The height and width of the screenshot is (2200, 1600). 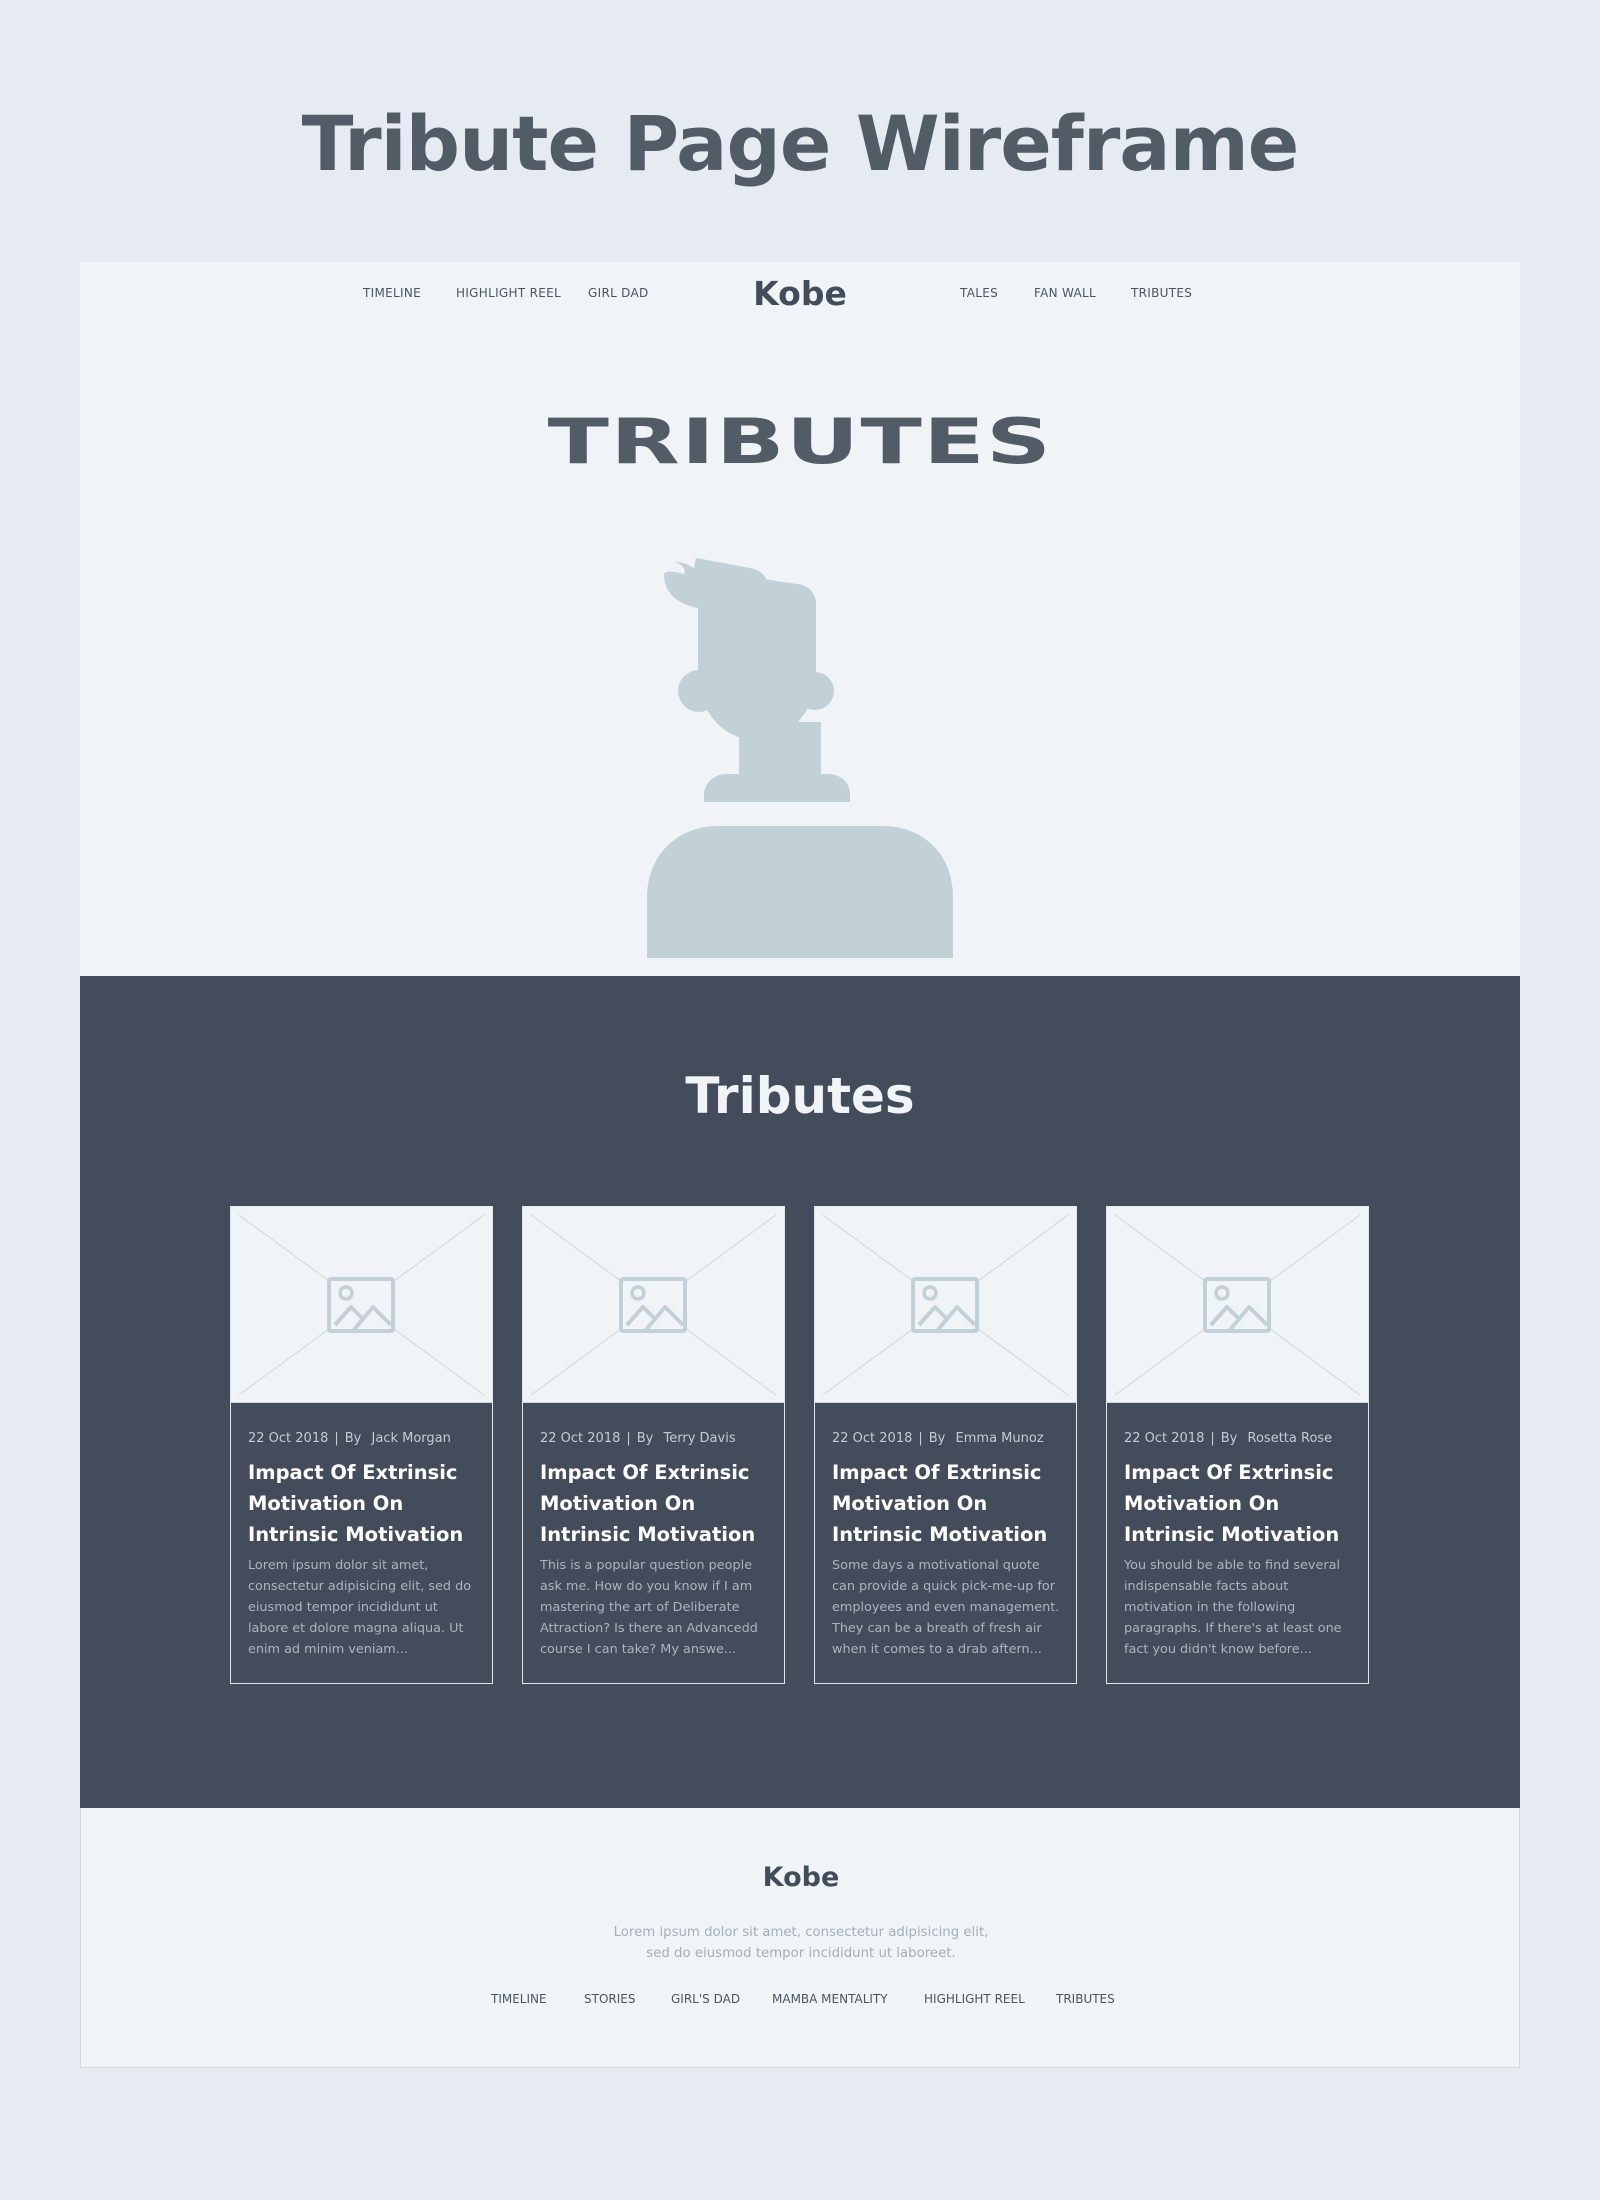 I want to click on nav-link-girl-dad: Girl Dad, so click(x=618, y=293).